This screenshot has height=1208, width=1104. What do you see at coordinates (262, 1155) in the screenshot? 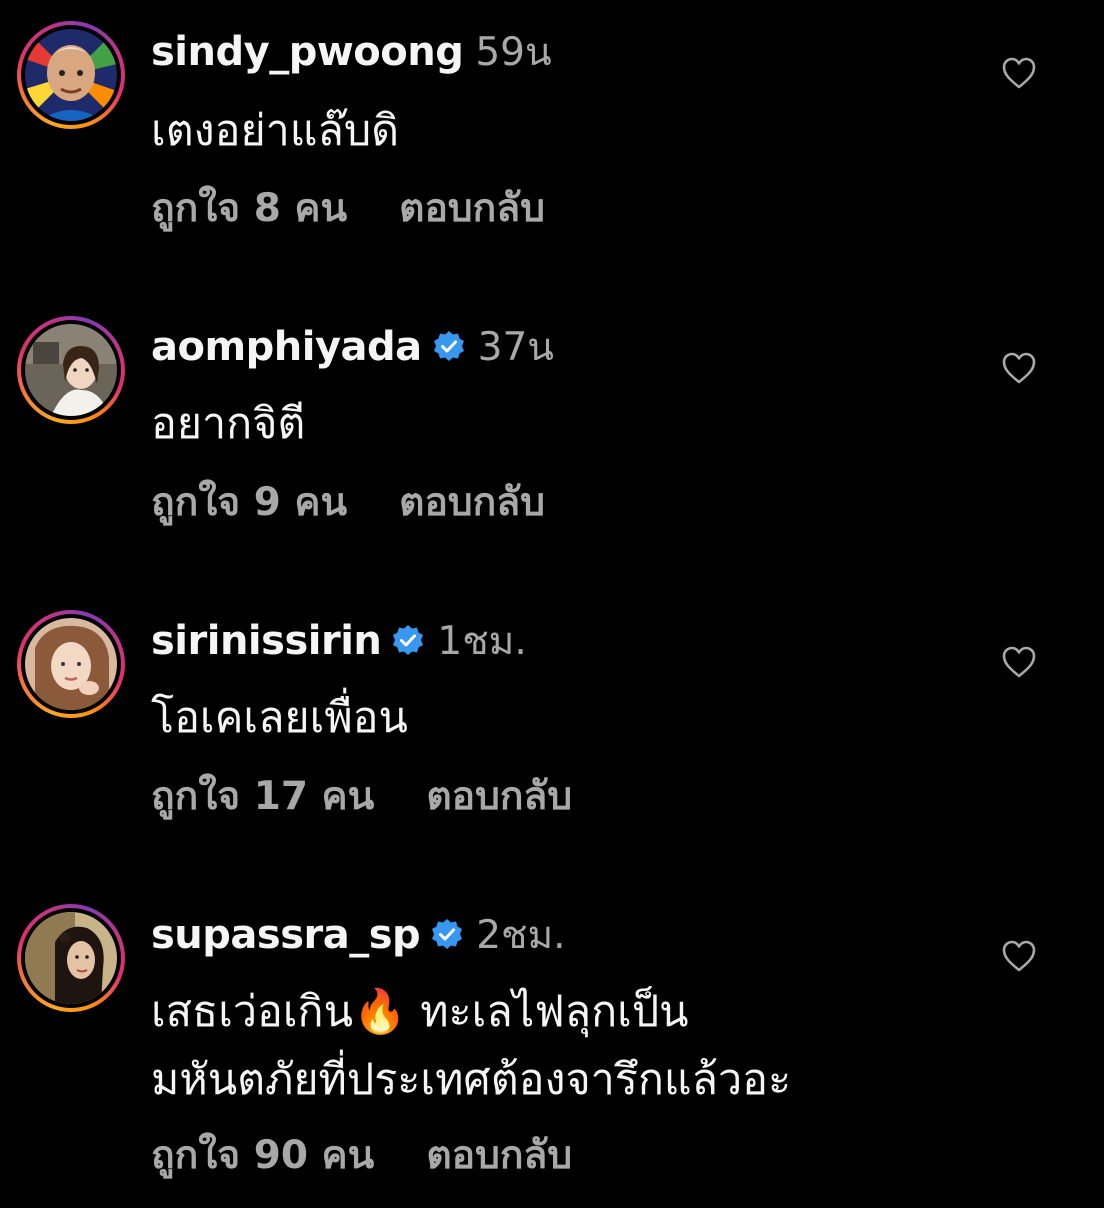
I see `likes-count: ถูกใจ 90 คน` at bounding box center [262, 1155].